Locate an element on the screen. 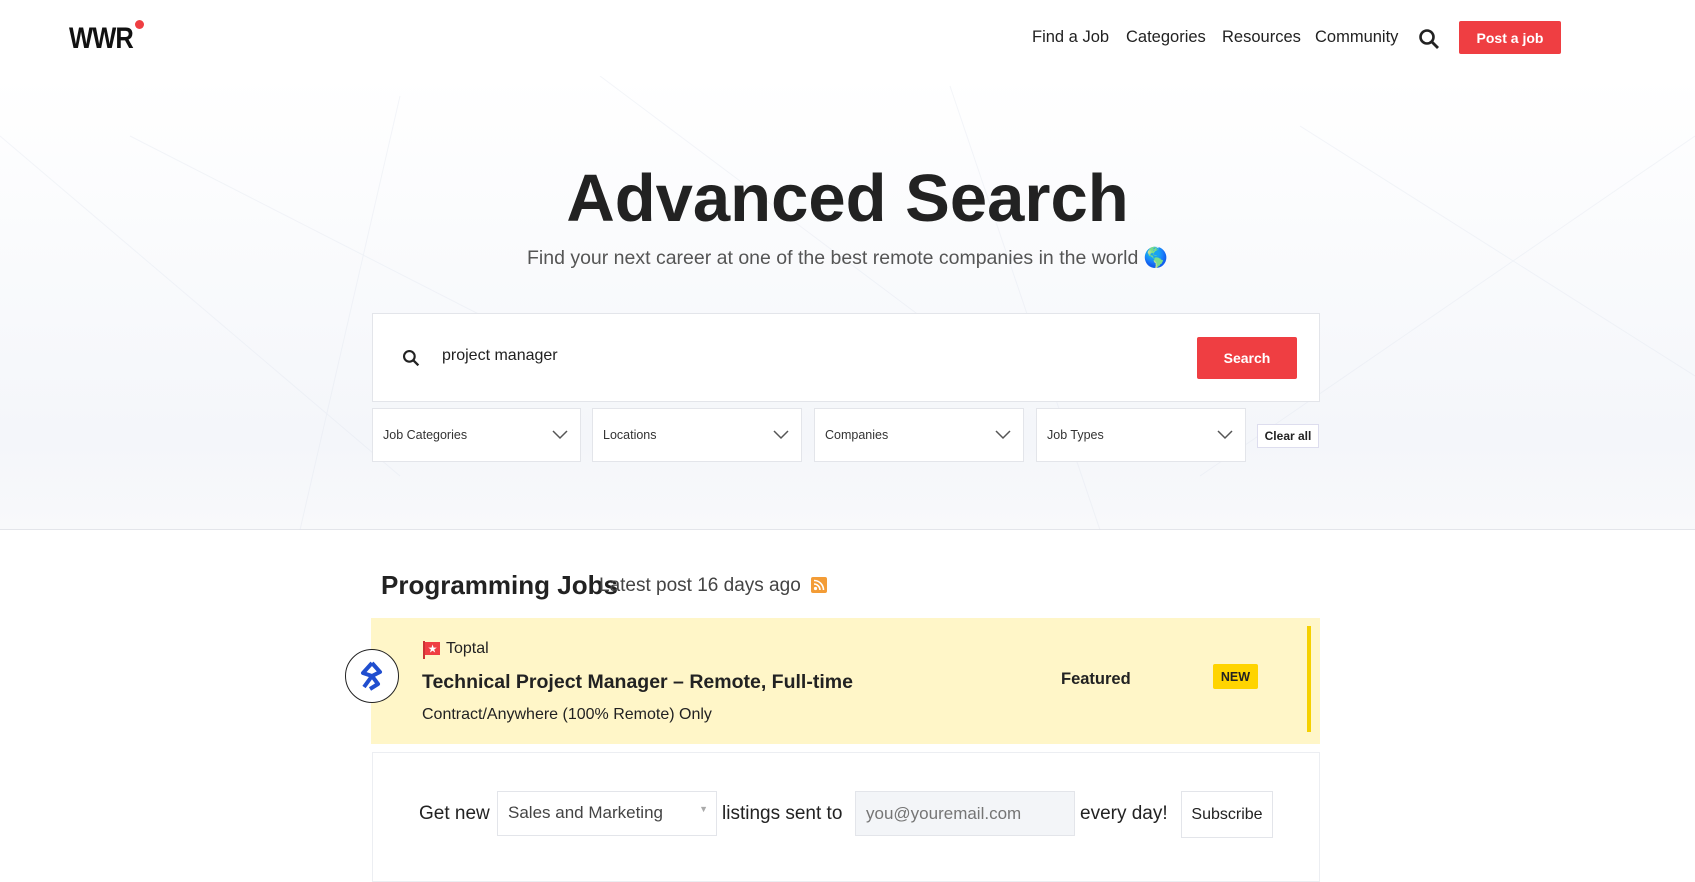  flag-icon: ★ is located at coordinates (431, 650).